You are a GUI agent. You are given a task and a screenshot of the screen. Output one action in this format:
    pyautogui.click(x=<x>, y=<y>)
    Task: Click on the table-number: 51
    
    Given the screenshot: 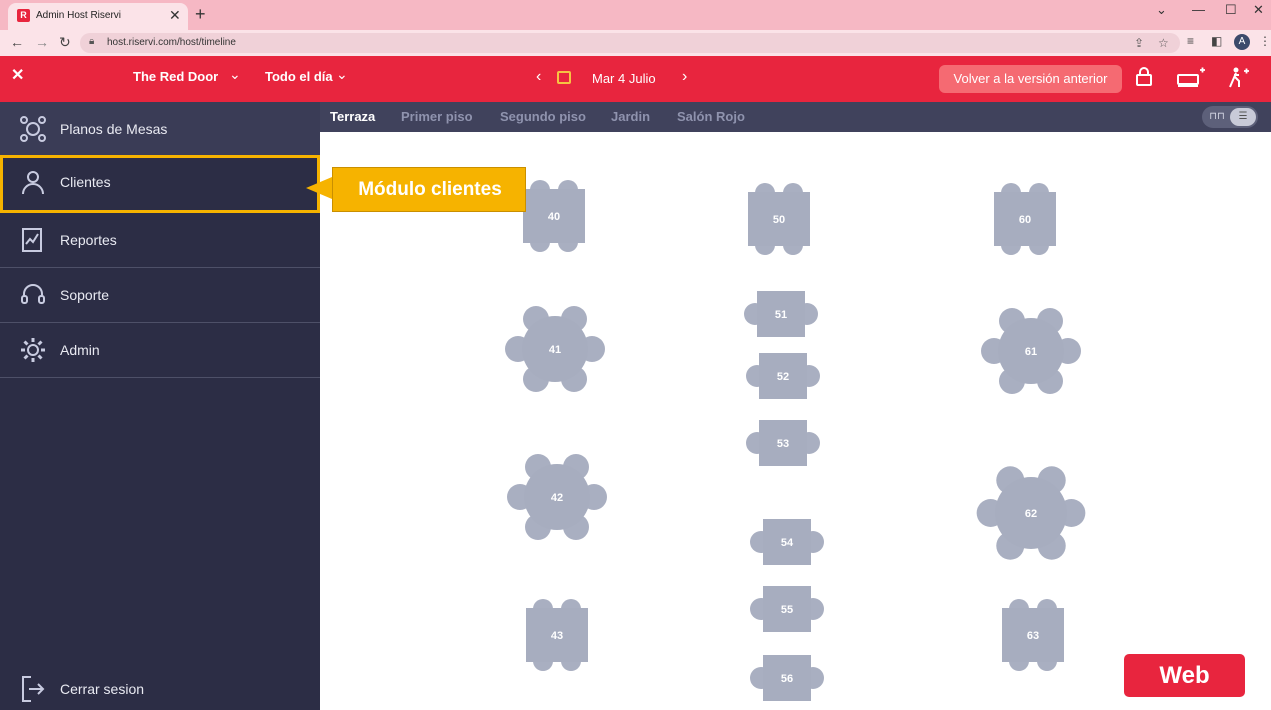 What is the action you would take?
    pyautogui.click(x=781, y=315)
    